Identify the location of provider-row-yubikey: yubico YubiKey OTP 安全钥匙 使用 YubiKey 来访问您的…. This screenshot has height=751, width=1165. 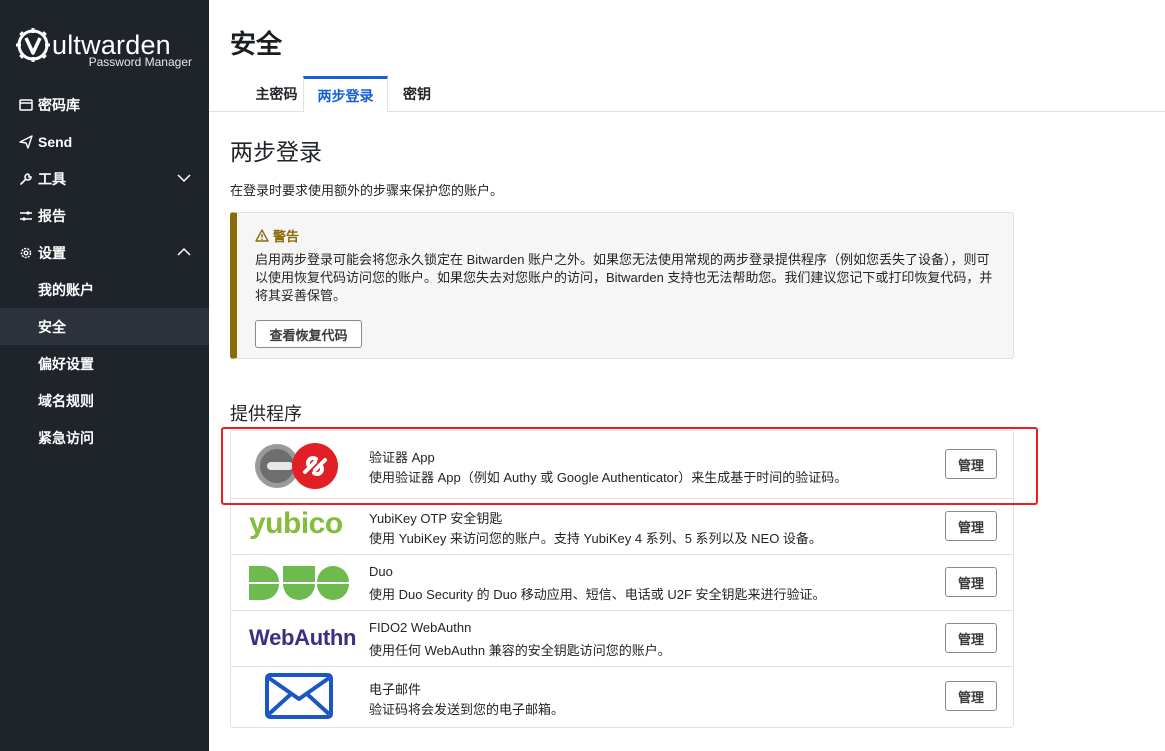
(622, 527).